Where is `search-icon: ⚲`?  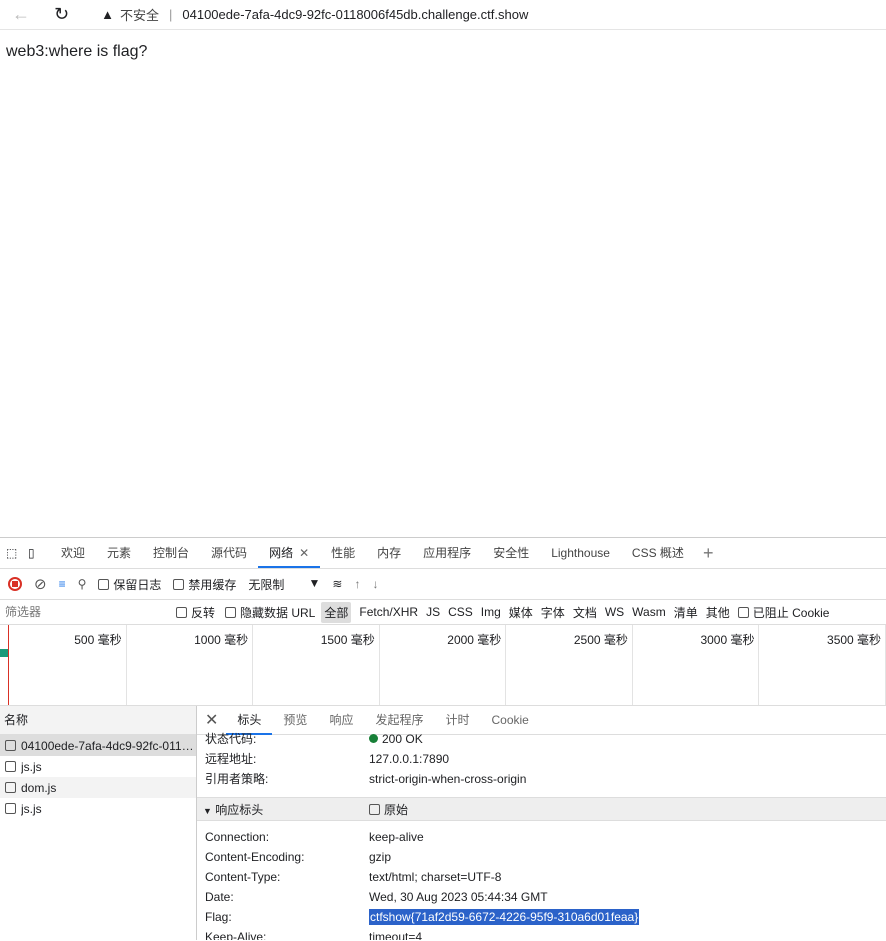
search-icon: ⚲ is located at coordinates (82, 584).